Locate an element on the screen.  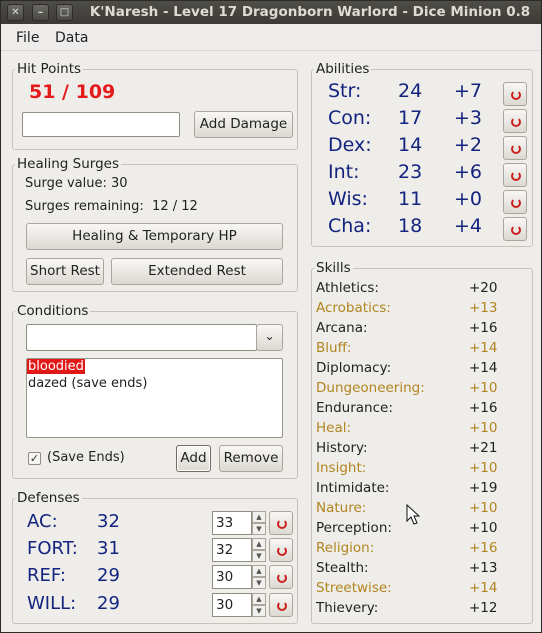
skill-row: Stealth: +13 is located at coordinates (407, 568).